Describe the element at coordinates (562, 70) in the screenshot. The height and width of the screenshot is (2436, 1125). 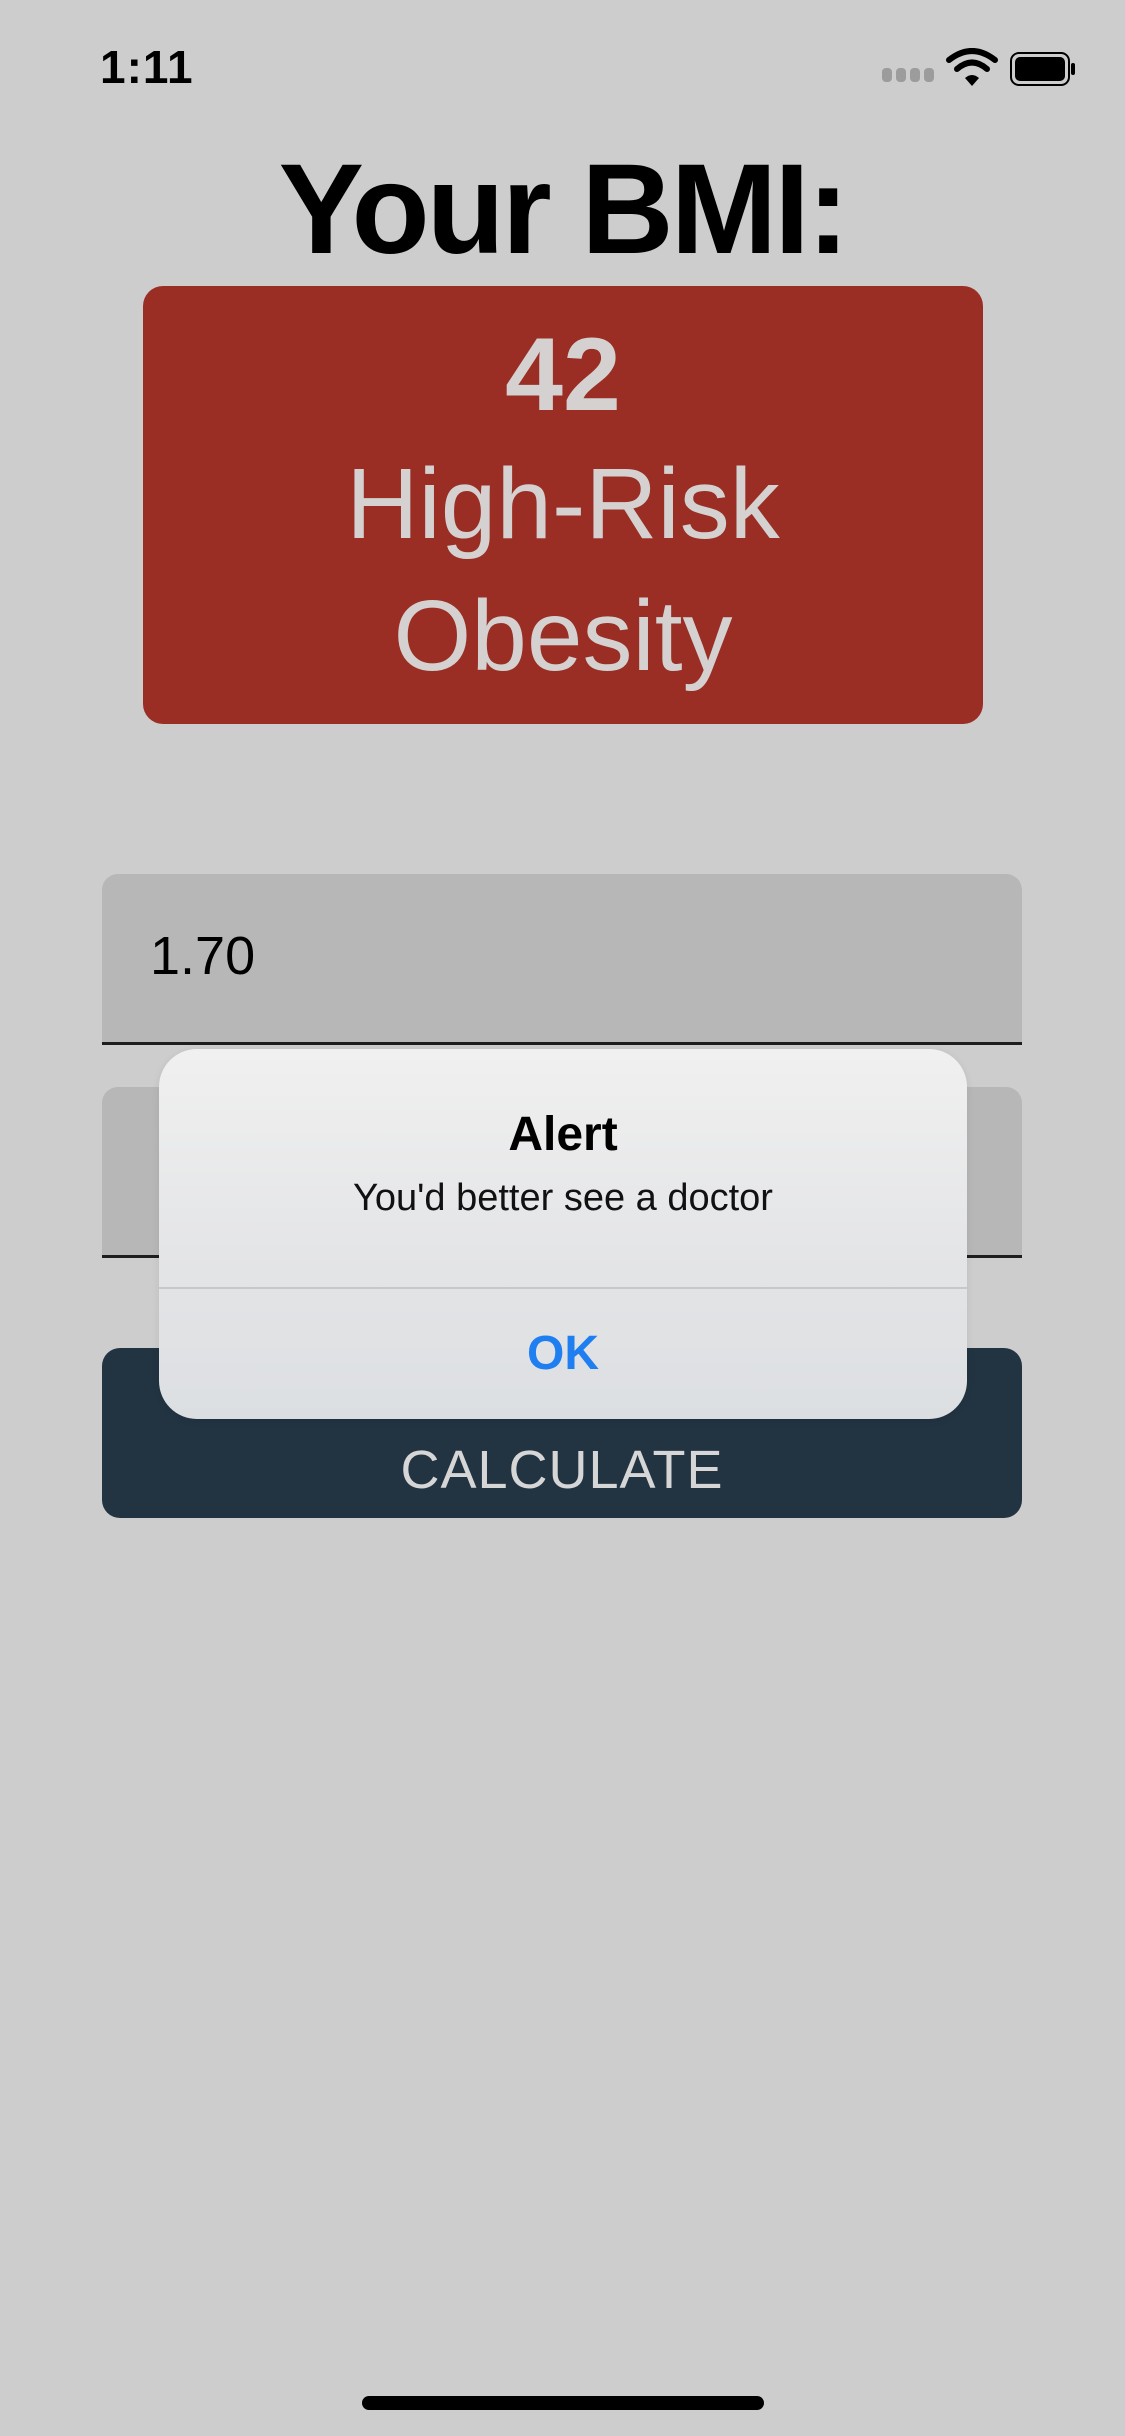
I see `status-bar: 1:11` at that location.